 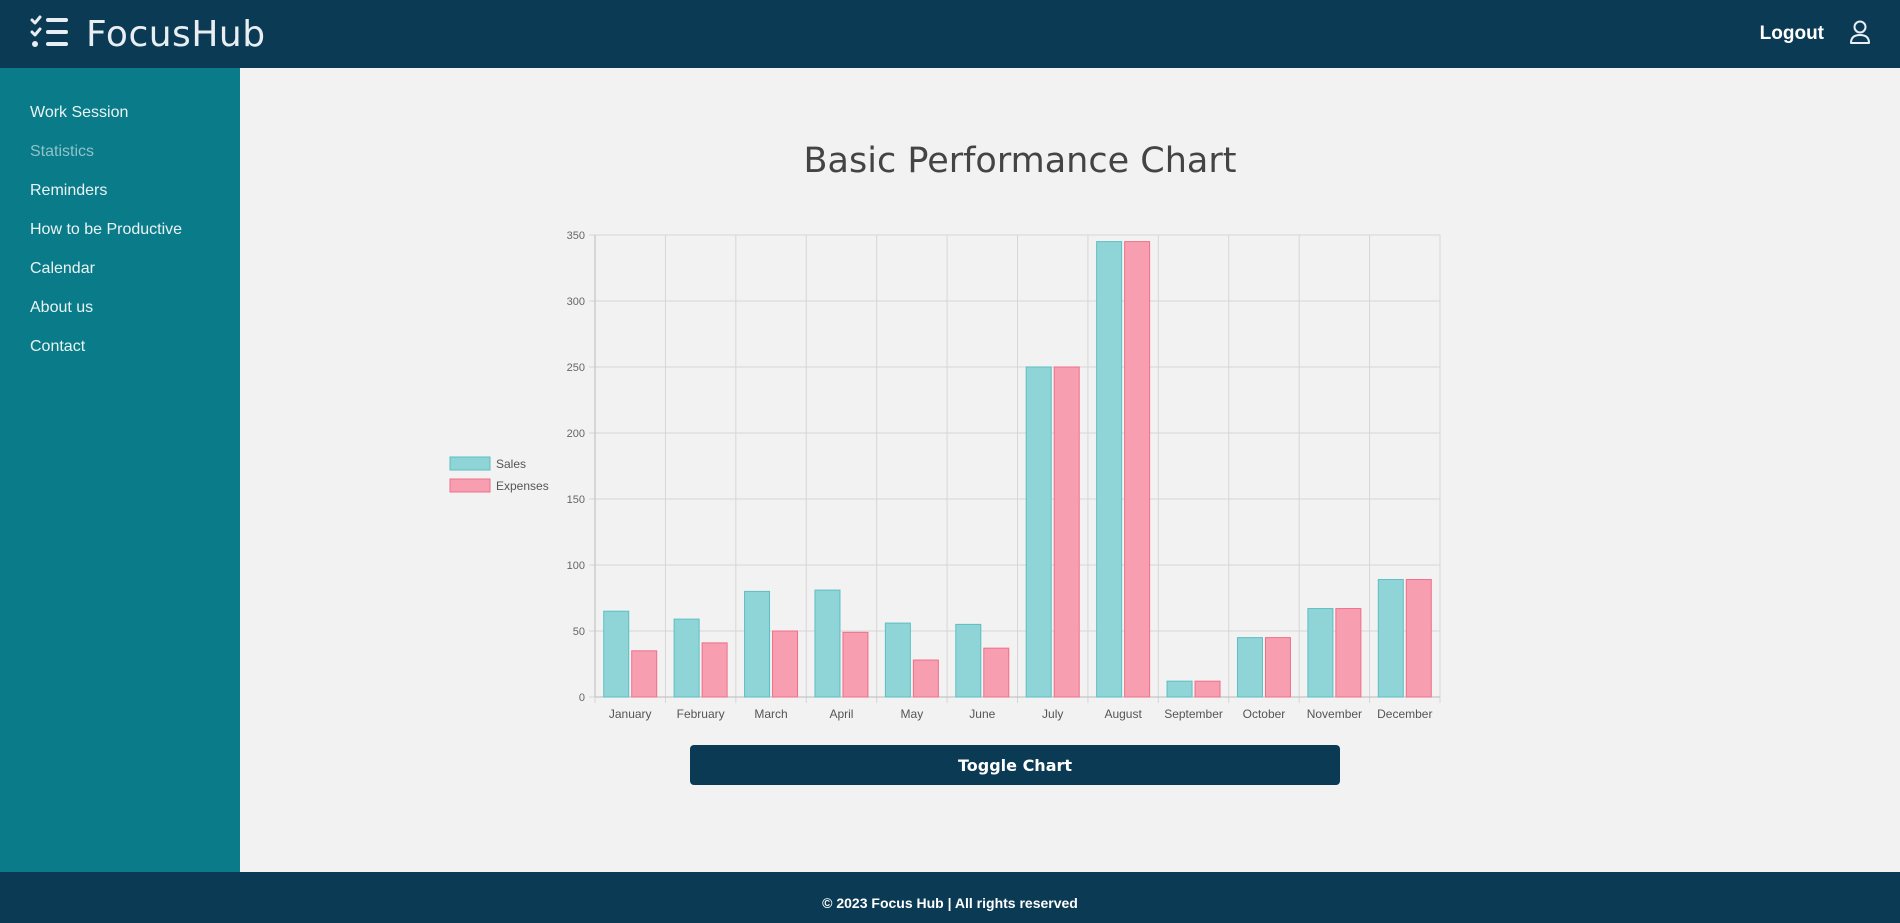 What do you see at coordinates (950, 34) in the screenshot?
I see `top-navbar: FocusHub Logout` at bounding box center [950, 34].